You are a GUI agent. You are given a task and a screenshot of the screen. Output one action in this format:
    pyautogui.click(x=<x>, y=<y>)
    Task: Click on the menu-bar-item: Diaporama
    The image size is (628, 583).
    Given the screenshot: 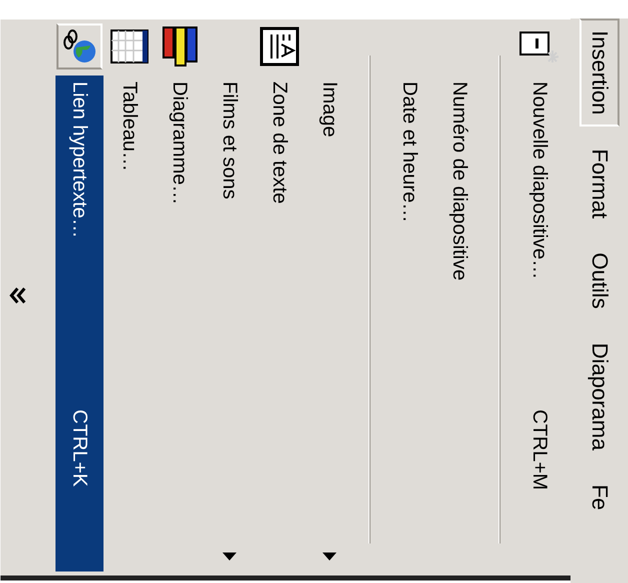 What is the action you would take?
    pyautogui.click(x=599, y=396)
    